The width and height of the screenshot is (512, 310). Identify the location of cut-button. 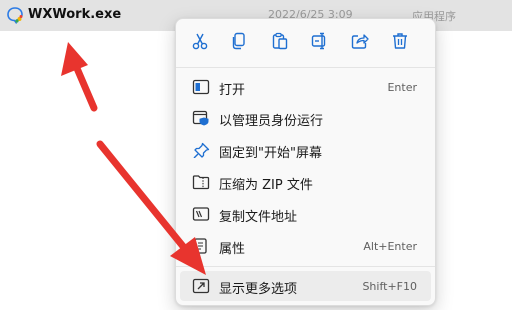
(200, 43).